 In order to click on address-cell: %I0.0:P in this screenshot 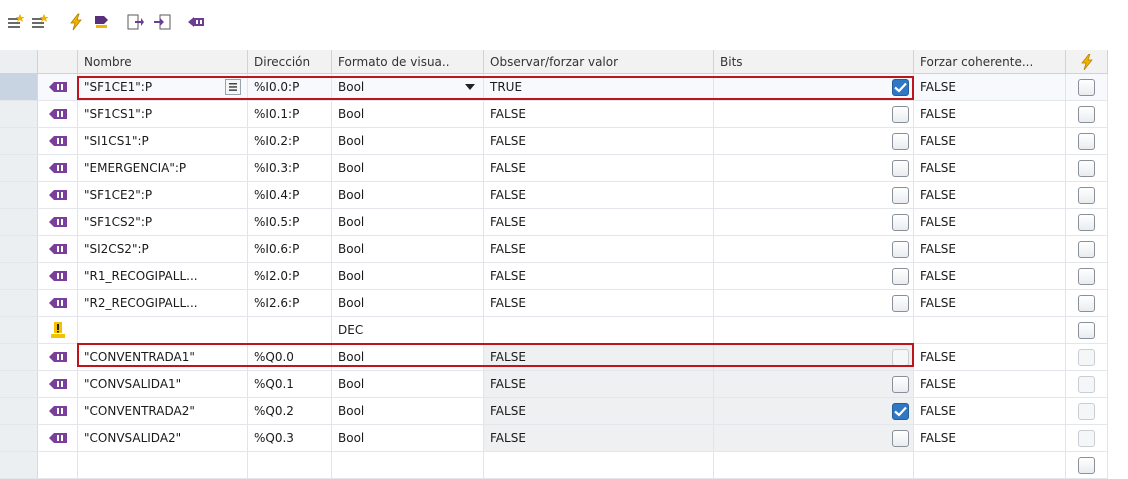, I will do `click(290, 87)`.